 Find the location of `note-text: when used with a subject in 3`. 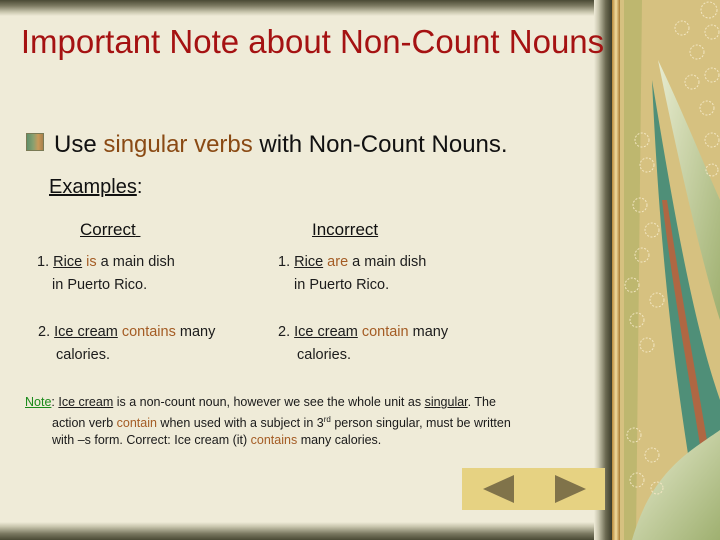

note-text: when used with a subject in 3 is located at coordinates (240, 423).